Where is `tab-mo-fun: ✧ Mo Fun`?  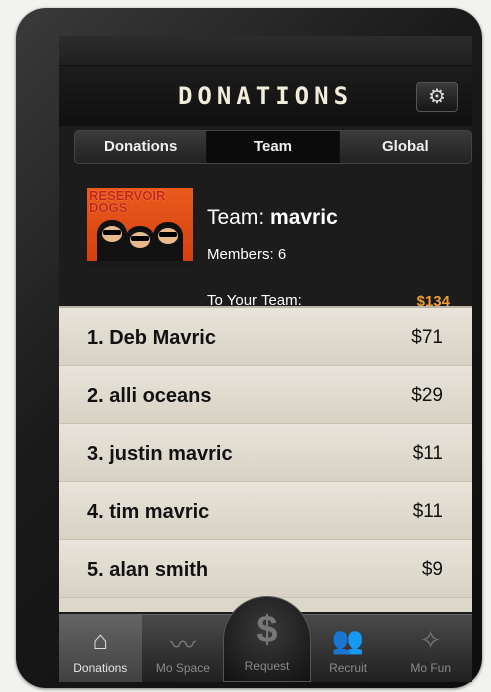
tab-mo-fun: ✧ Mo Fun is located at coordinates (430, 648).